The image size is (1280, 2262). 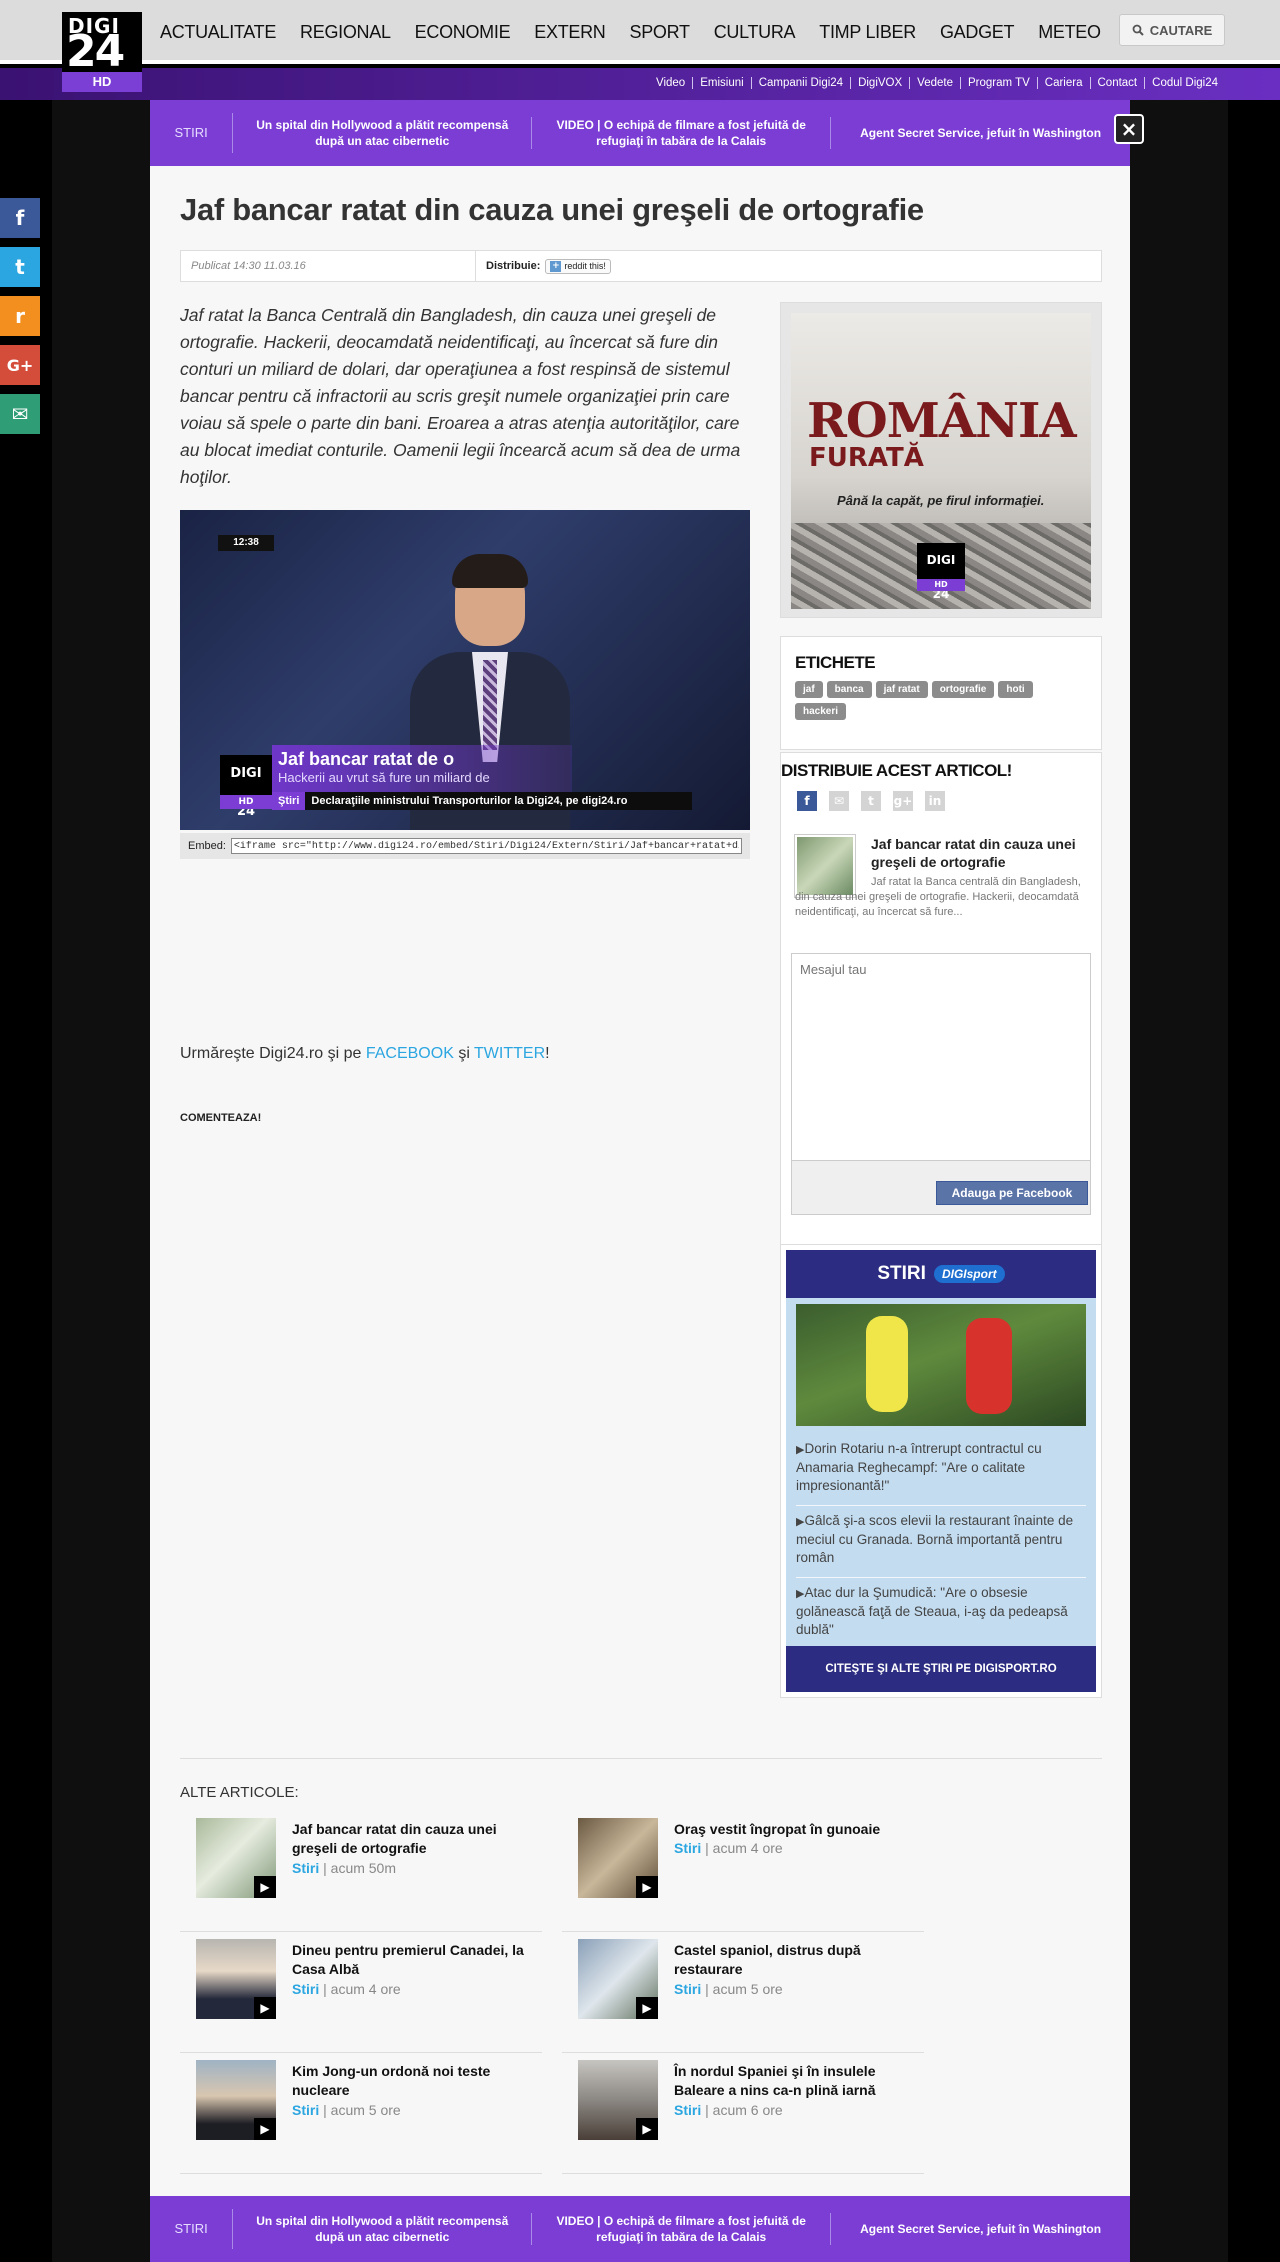 What do you see at coordinates (1129, 129) in the screenshot?
I see `close-icon: ×` at bounding box center [1129, 129].